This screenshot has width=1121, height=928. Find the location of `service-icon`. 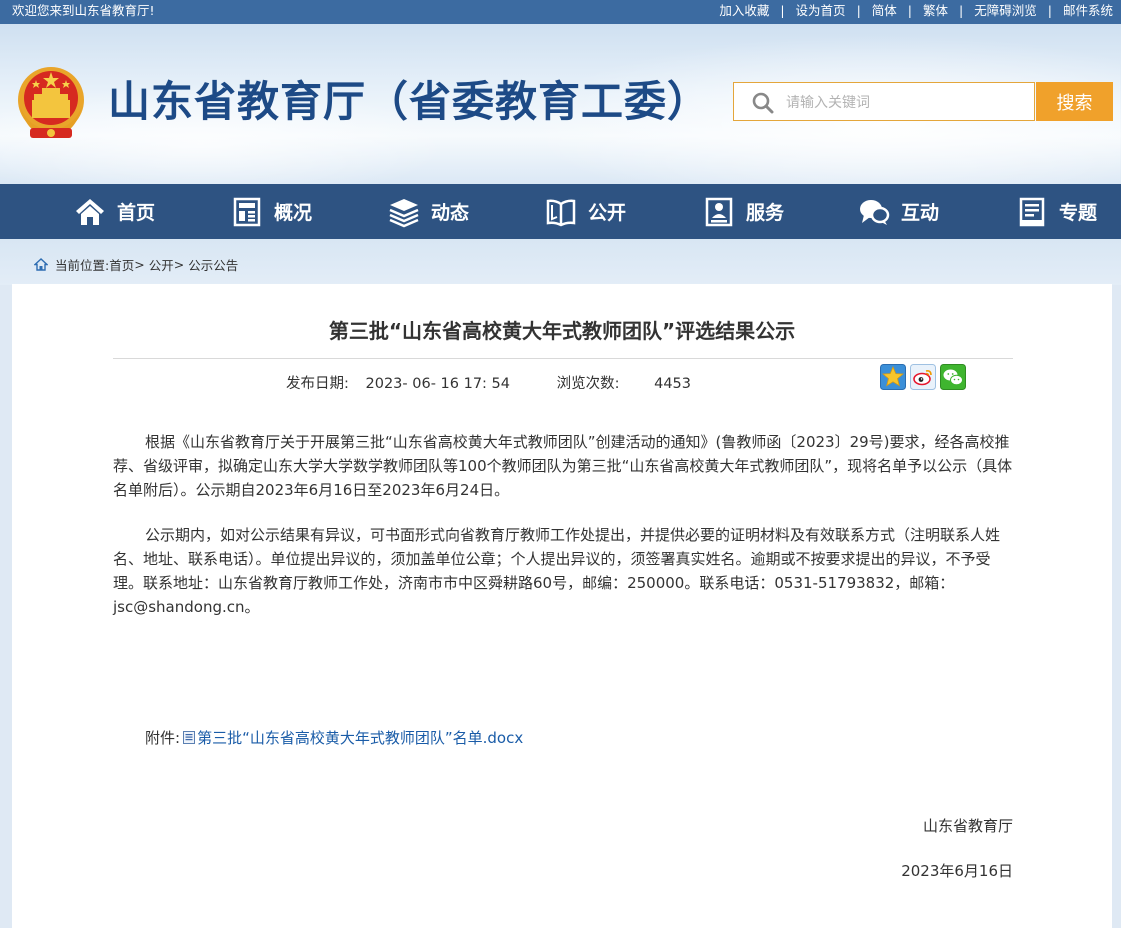

service-icon is located at coordinates (719, 211).